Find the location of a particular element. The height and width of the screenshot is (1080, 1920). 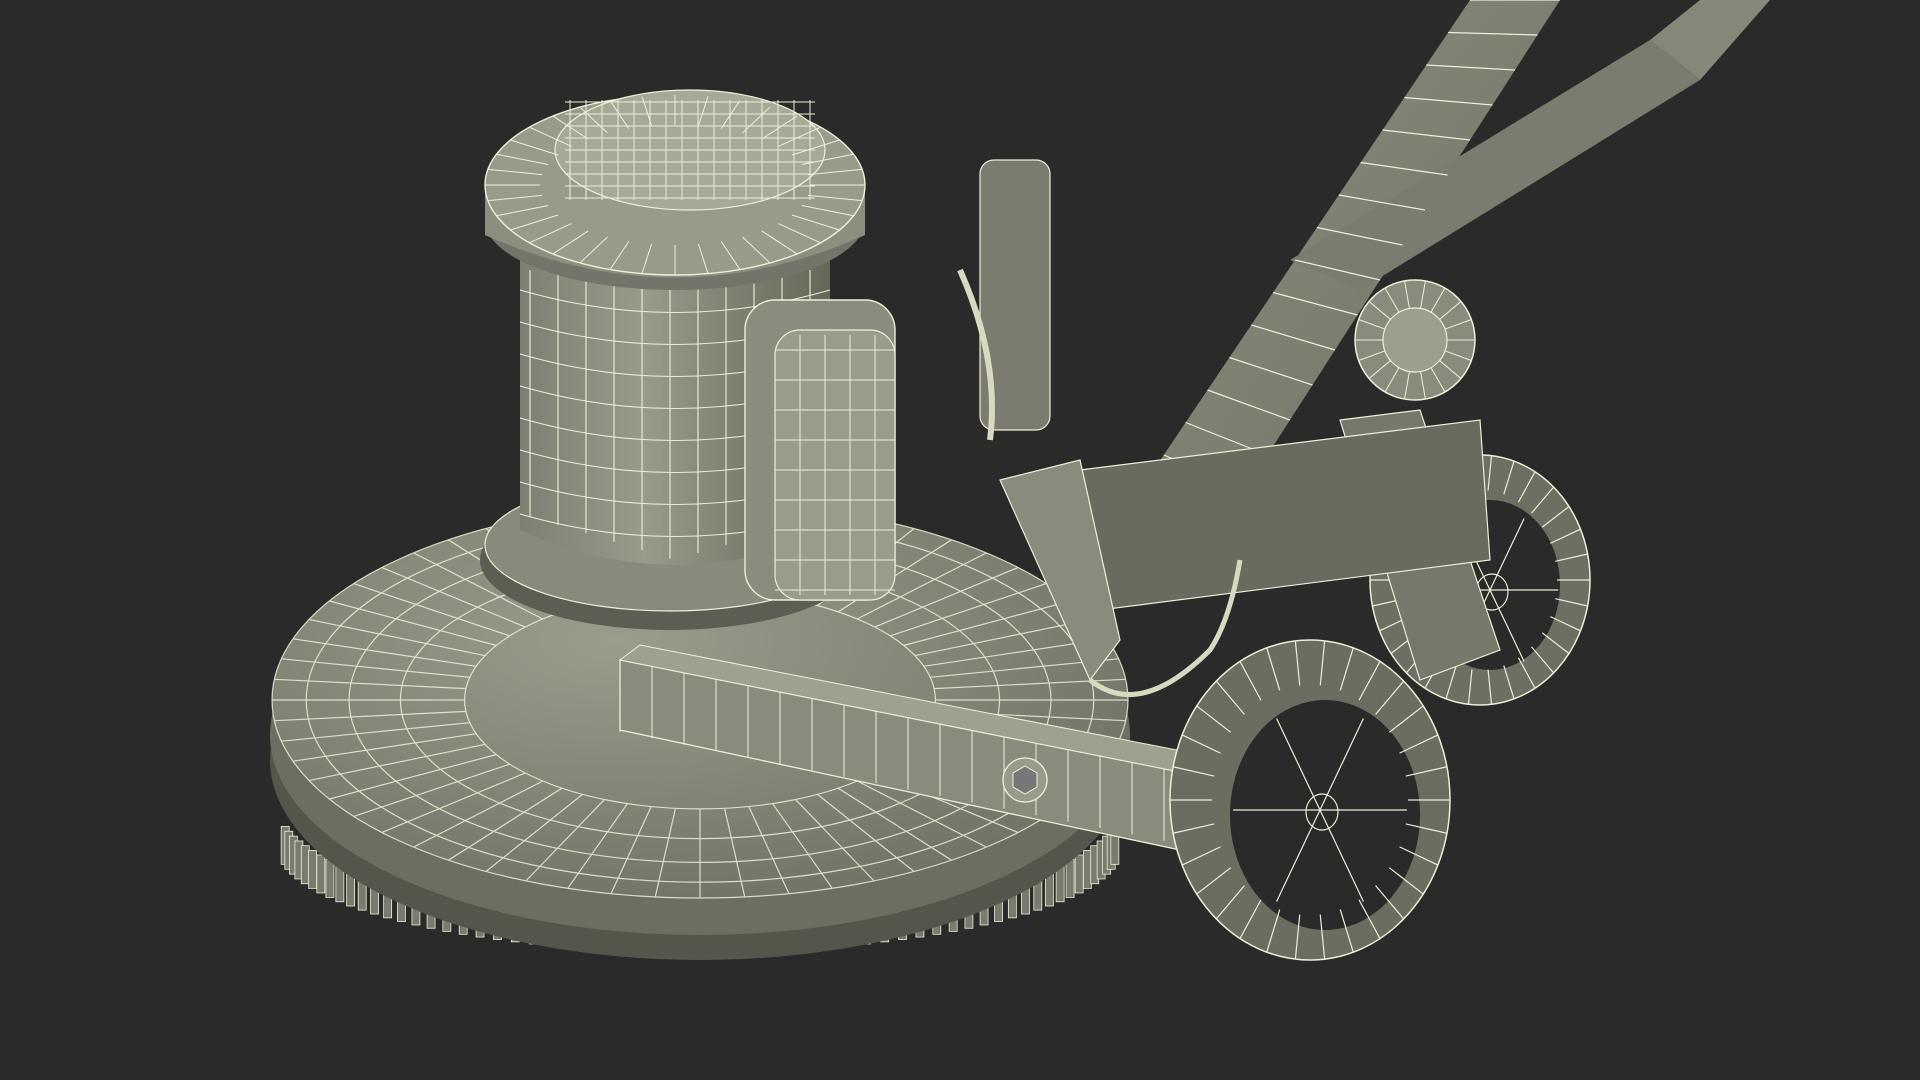

handle-knob is located at coordinates (1415, 340).